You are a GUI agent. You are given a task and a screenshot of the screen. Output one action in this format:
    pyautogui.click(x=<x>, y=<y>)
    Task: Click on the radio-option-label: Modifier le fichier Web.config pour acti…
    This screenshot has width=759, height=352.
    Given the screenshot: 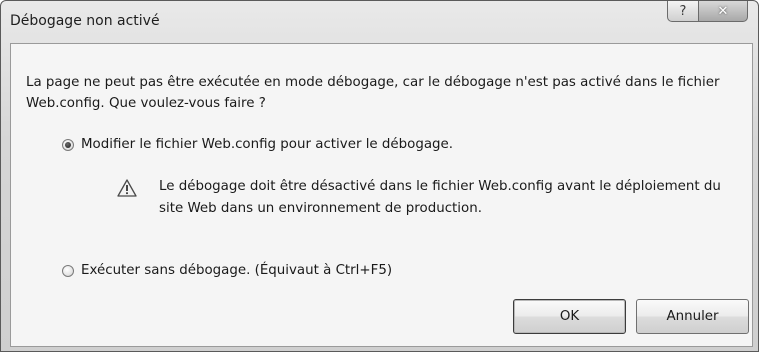 What is the action you would take?
    pyautogui.click(x=267, y=144)
    